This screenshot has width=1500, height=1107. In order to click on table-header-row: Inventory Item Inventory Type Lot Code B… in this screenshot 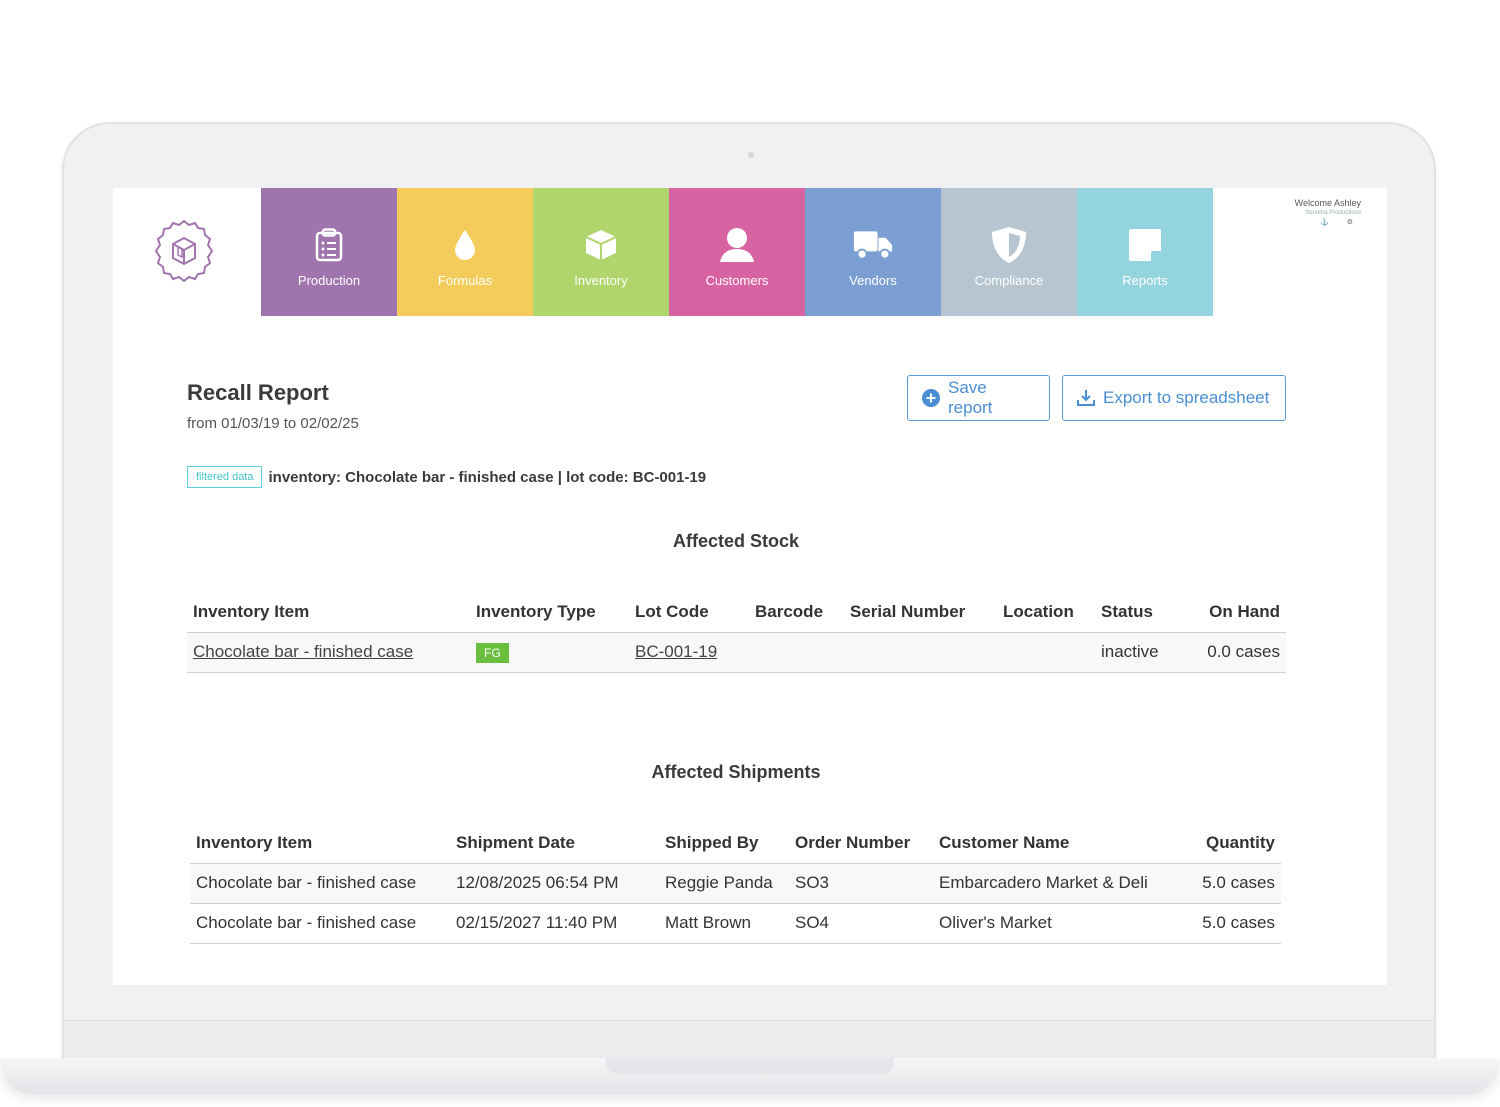, I will do `click(736, 612)`.